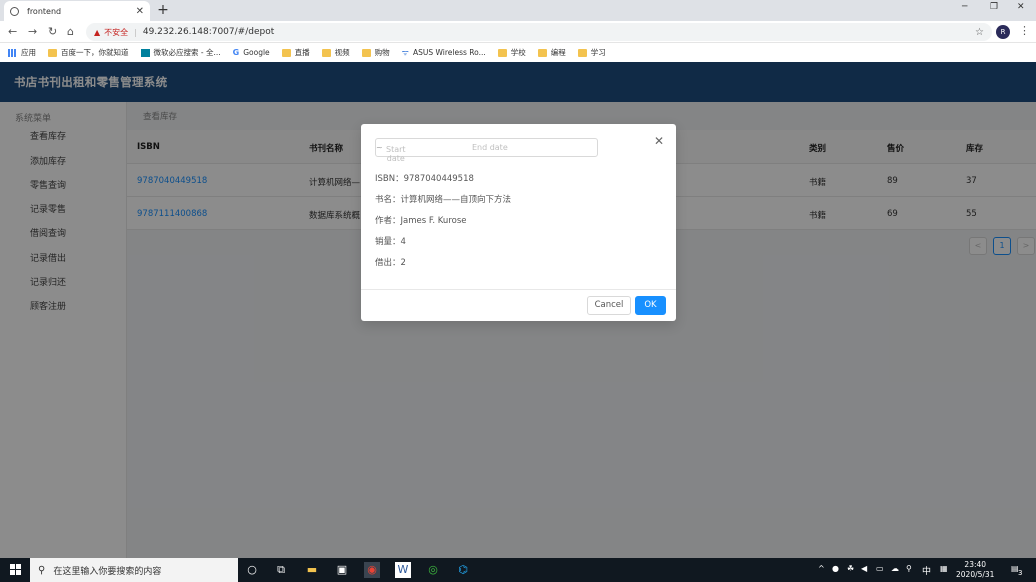 The width and height of the screenshot is (1036, 582). What do you see at coordinates (95, 52) in the screenshot?
I see `bookmark-label: 百度一下，你就知道` at bounding box center [95, 52].